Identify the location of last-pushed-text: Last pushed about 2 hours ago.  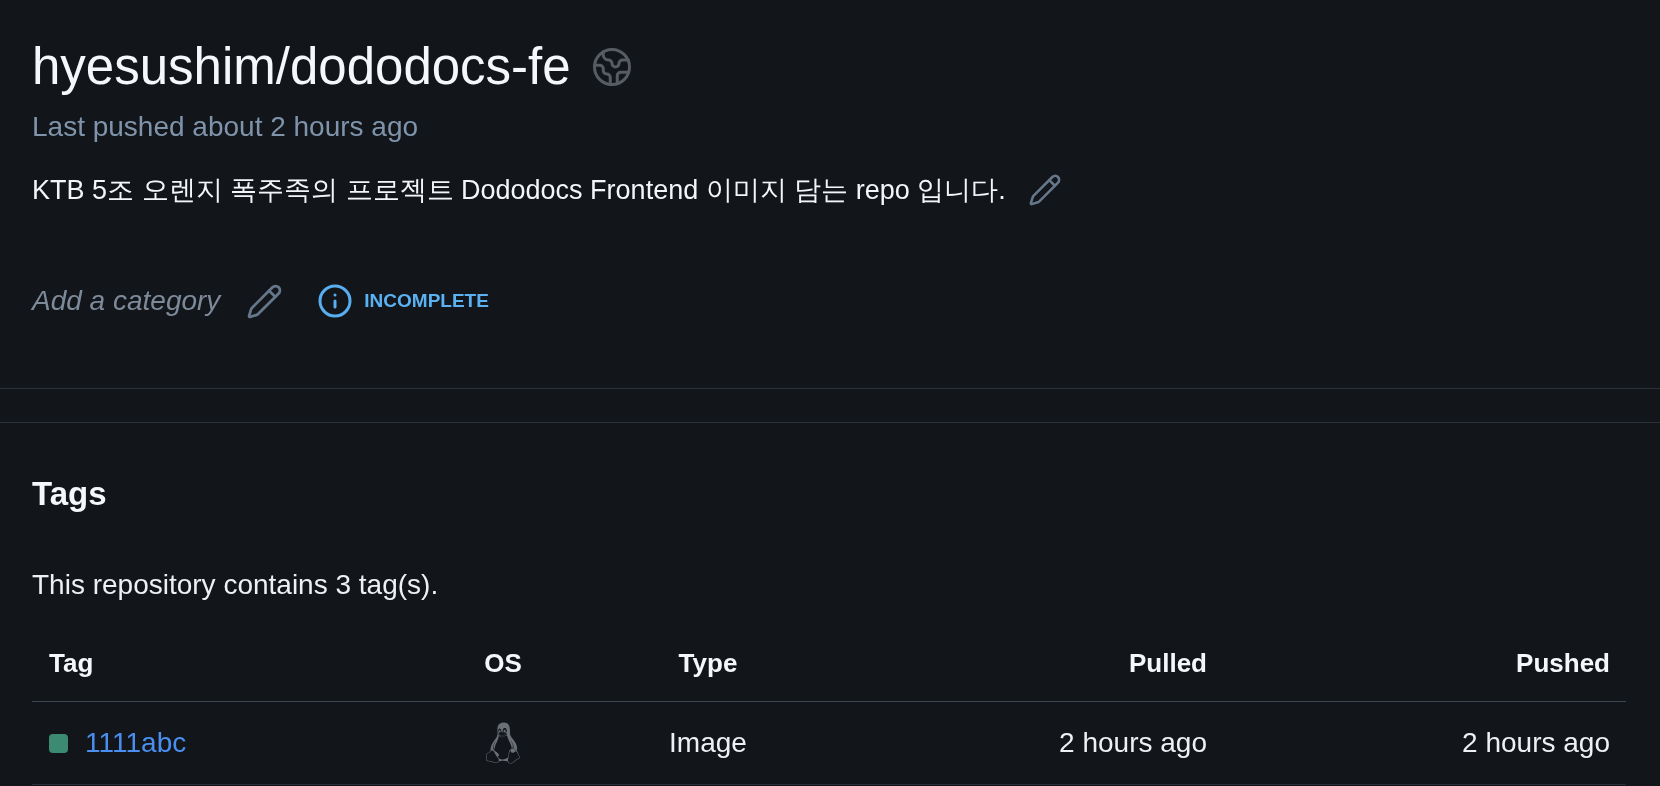
(226, 127).